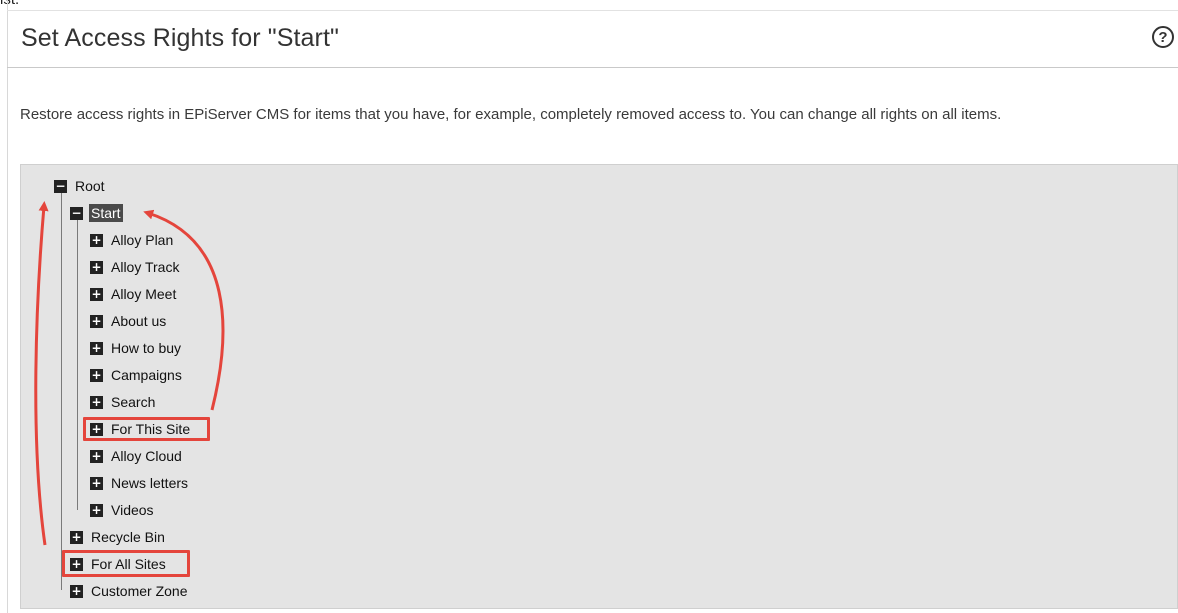 This screenshot has height=613, width=1178. I want to click on tree-node-news-letters: + News letters, so click(140, 483).